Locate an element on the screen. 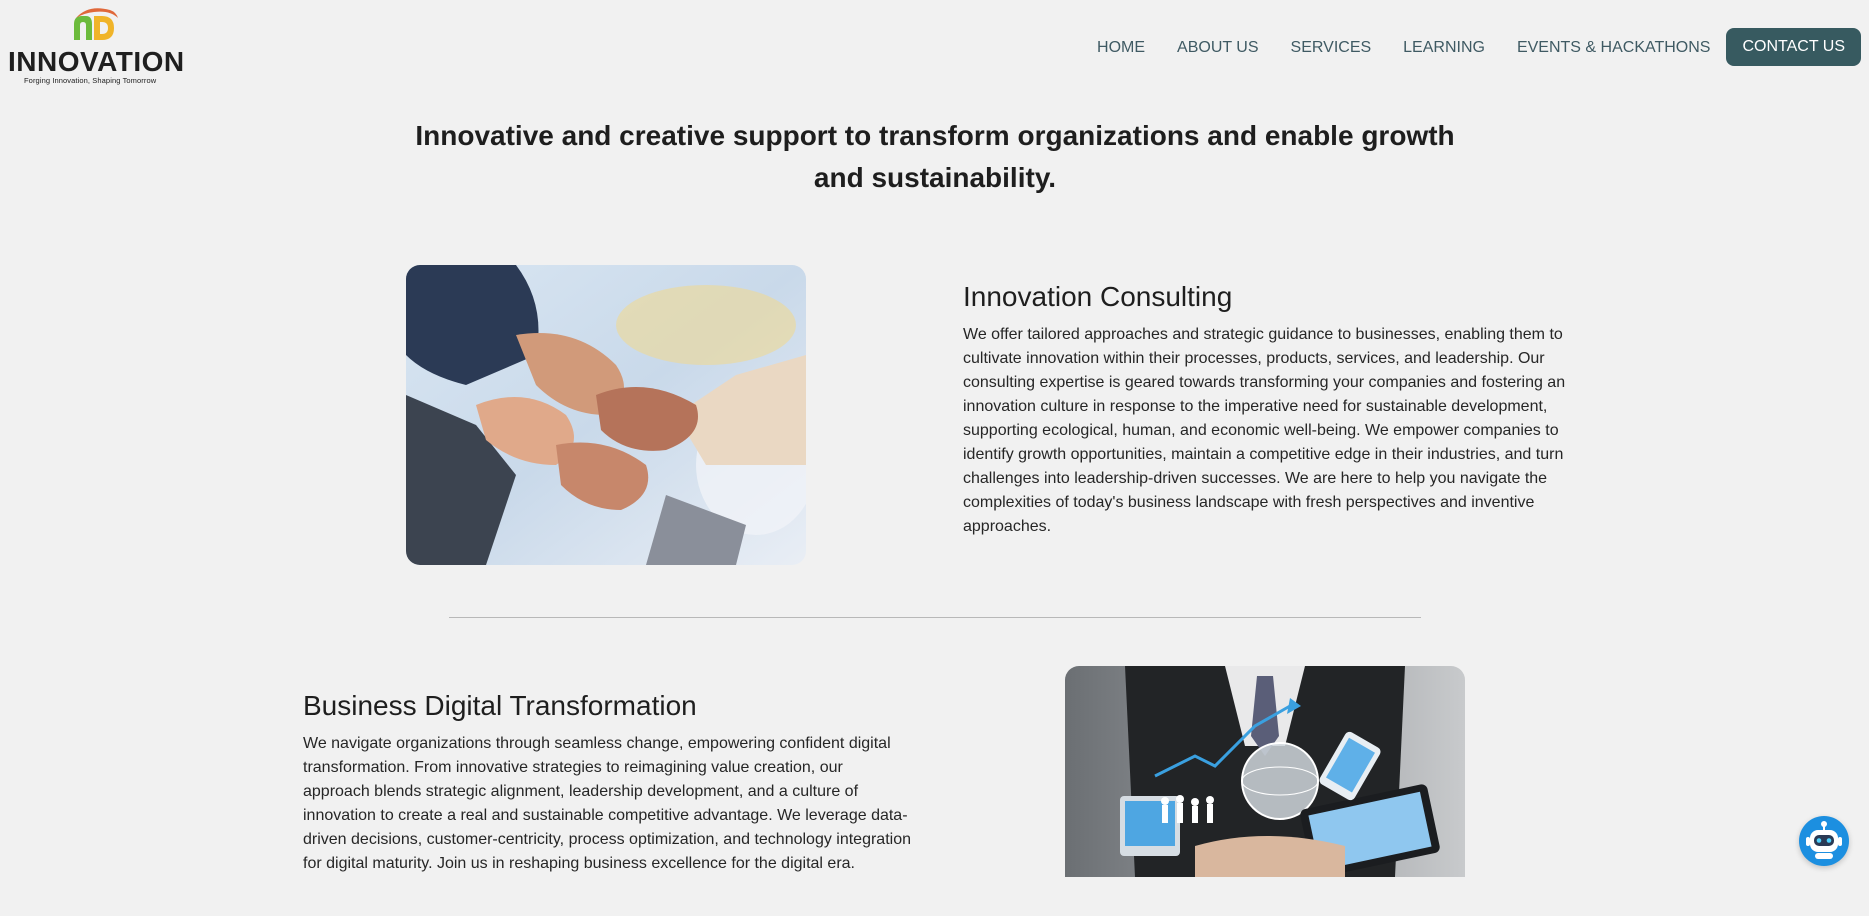 The image size is (1869, 916). nav-learning: LEARNING is located at coordinates (1444, 48).